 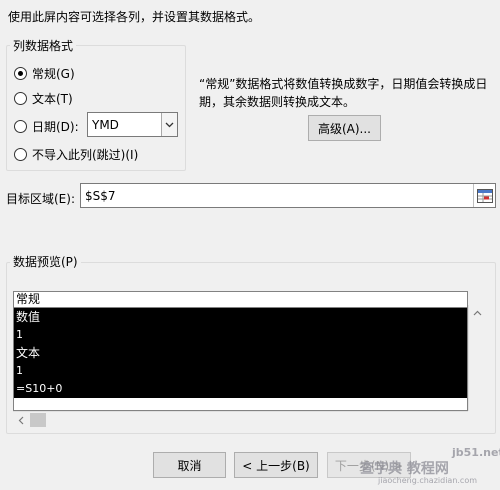 What do you see at coordinates (85, 155) in the screenshot?
I see `radio-skip-label: 不导入此列(跳过)(I)` at bounding box center [85, 155].